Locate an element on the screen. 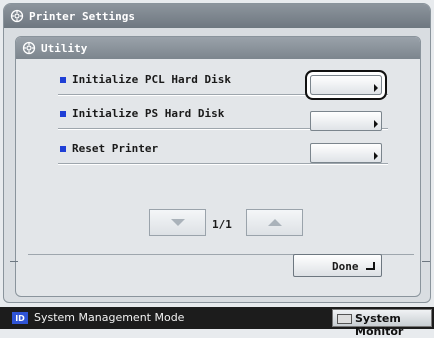 The height and width of the screenshot is (338, 434). frame-tick-right is located at coordinates (426, 261).